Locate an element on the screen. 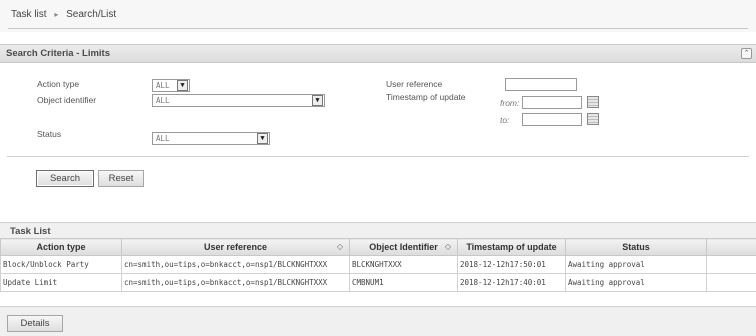 The image size is (756, 336). column-timestamp: Timestamp of update is located at coordinates (511, 247).